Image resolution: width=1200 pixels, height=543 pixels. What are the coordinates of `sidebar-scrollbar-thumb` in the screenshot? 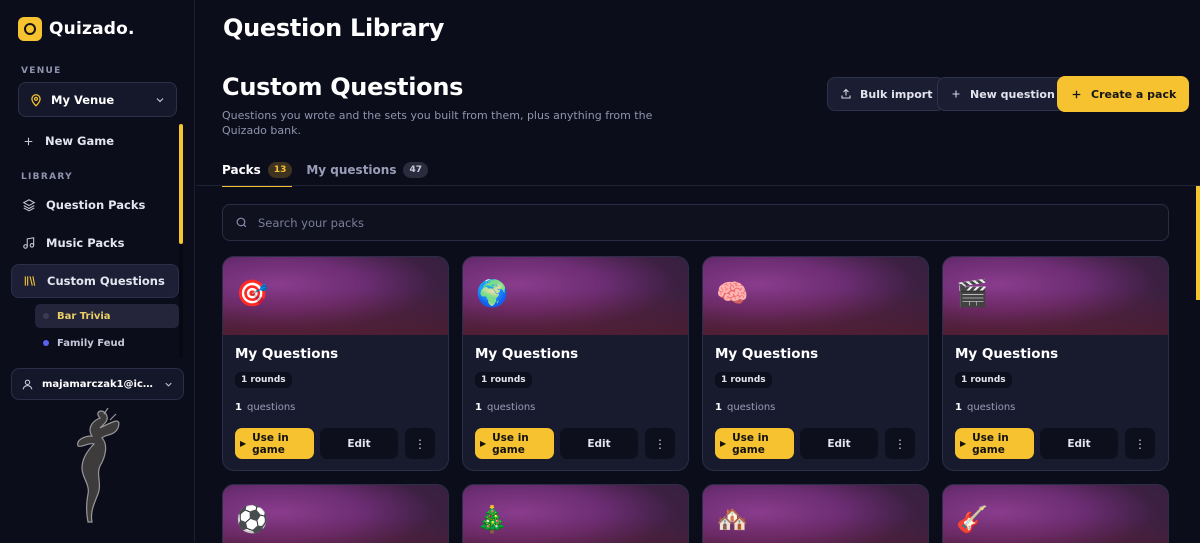 It's located at (181, 184).